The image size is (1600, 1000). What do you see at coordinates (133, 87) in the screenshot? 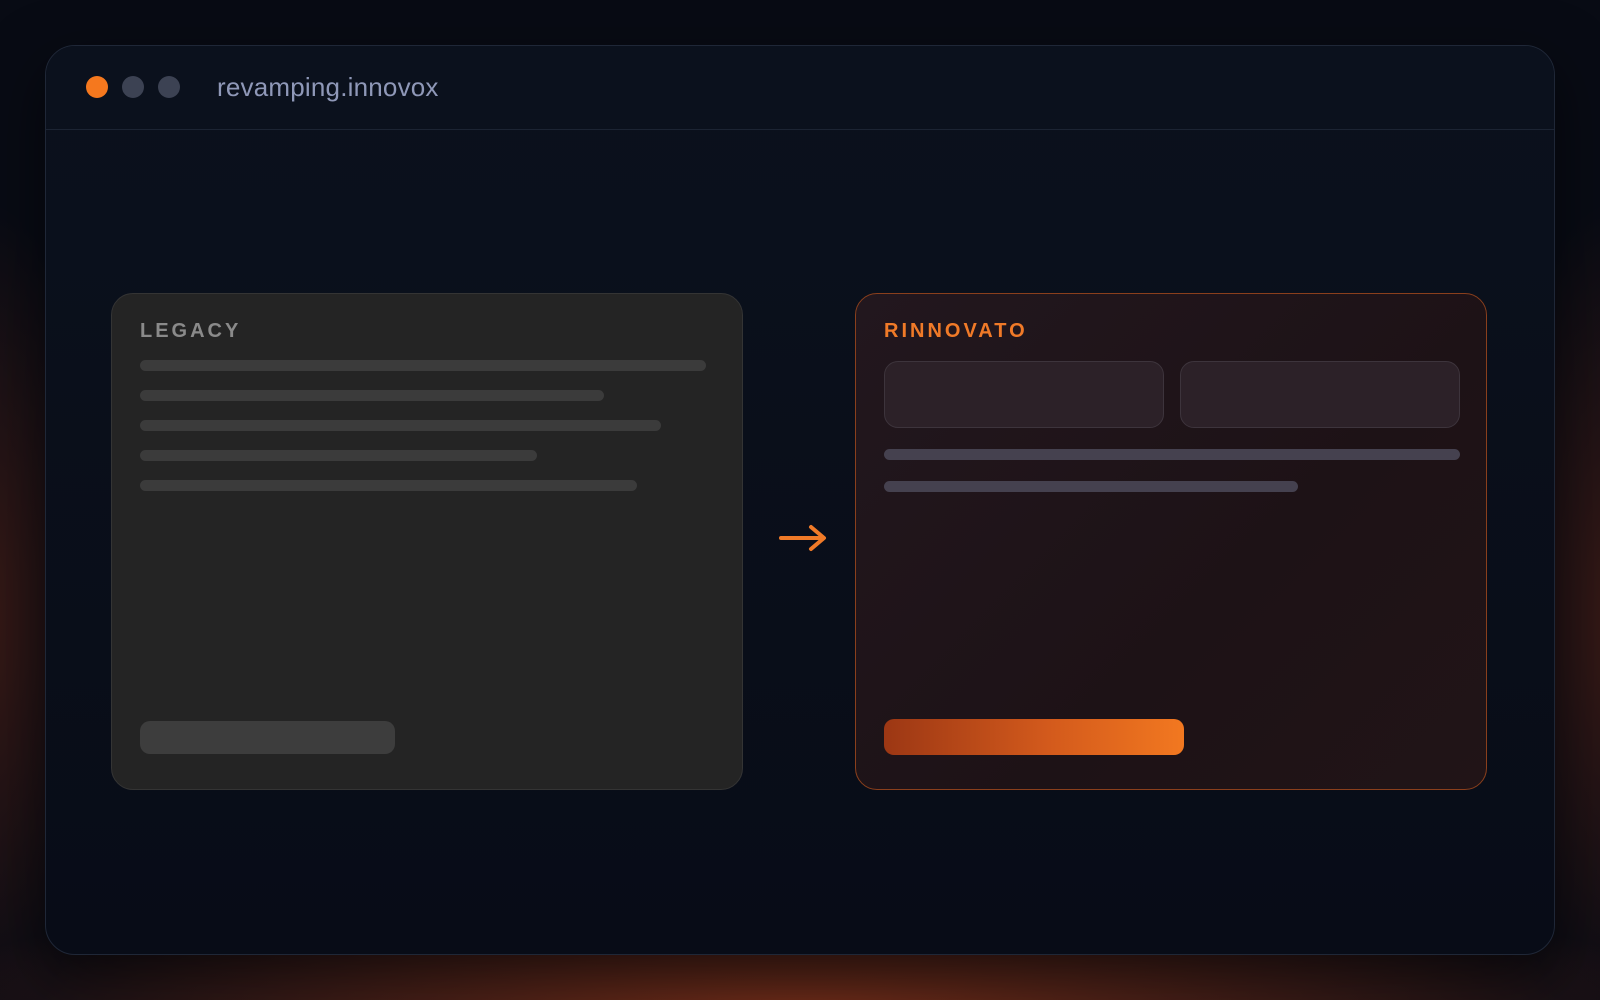
I see `minimize-window-button` at bounding box center [133, 87].